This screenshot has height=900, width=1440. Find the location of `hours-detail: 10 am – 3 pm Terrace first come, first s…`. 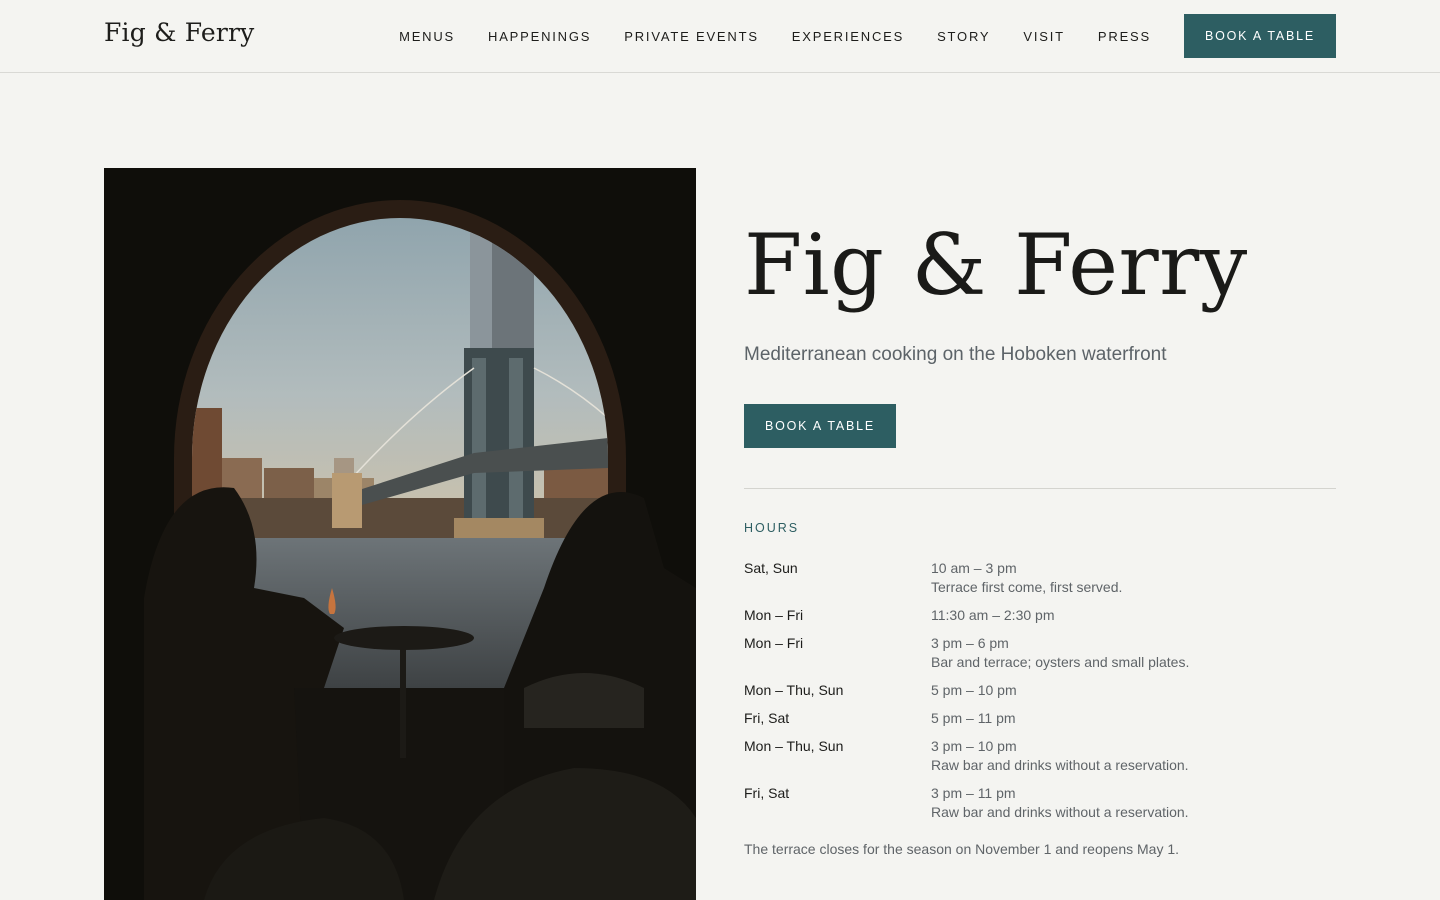

hours-detail: 10 am – 3 pm Terrace first come, first s… is located at coordinates (1026, 578).